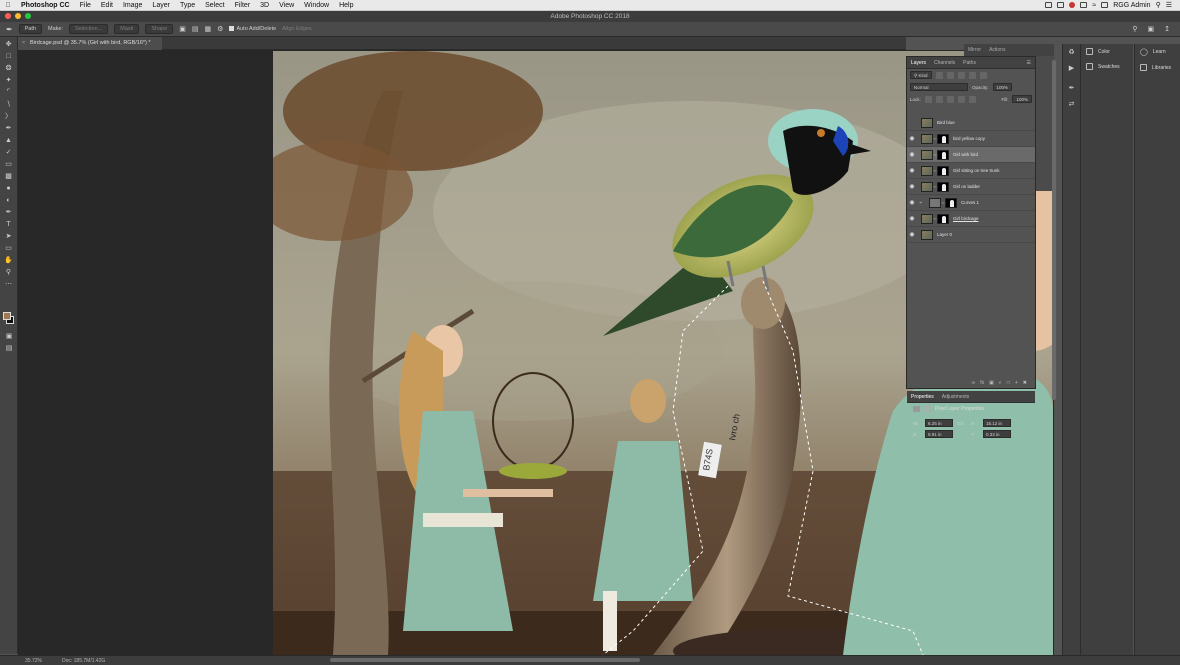 The height and width of the screenshot is (665, 1180). I want to click on adjust-panel-icon: ⇄, so click(1072, 105).